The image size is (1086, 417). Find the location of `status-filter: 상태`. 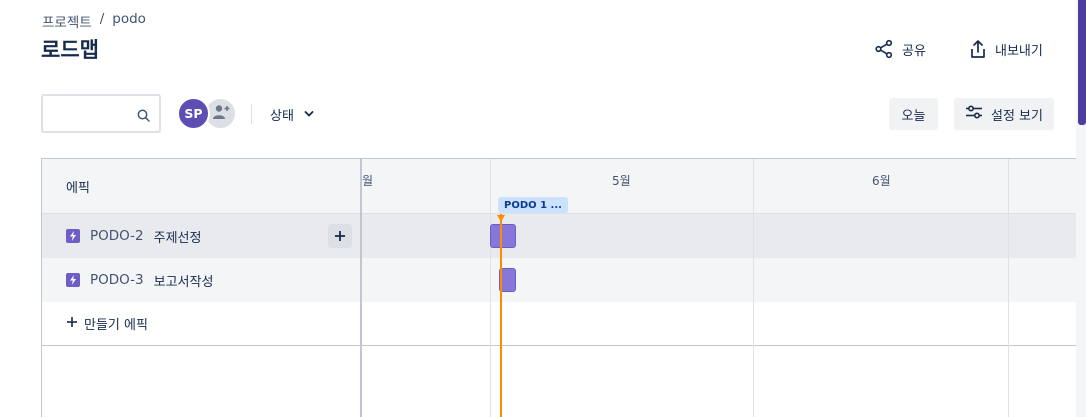

status-filter: 상태 is located at coordinates (292, 114).